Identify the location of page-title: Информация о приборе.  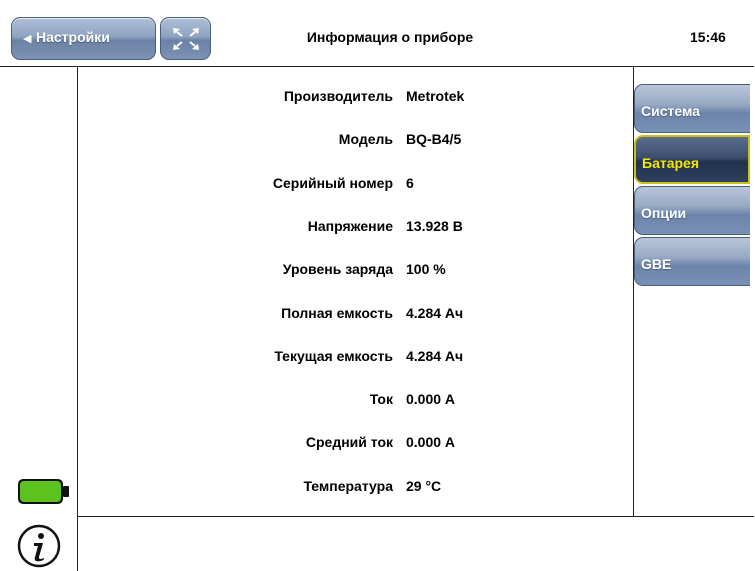
(390, 37).